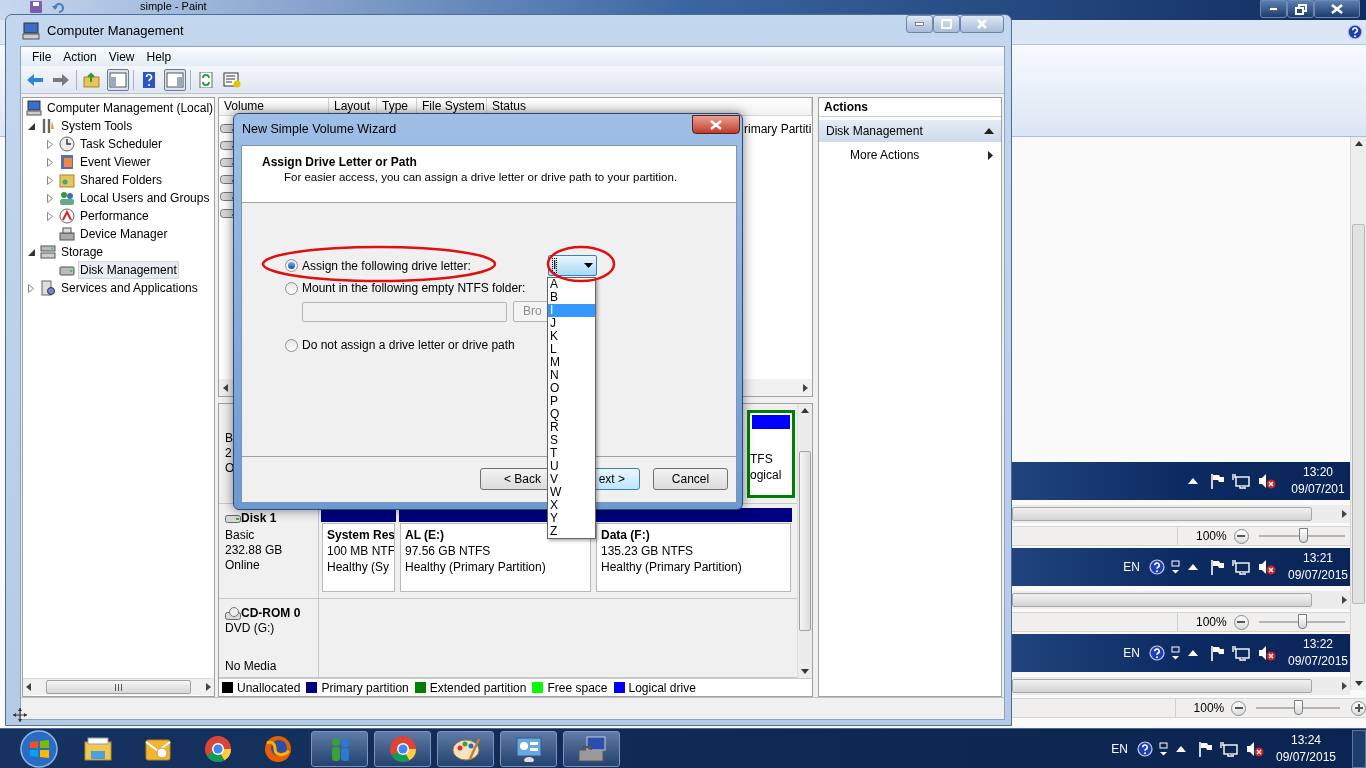 Image resolution: width=1366 pixels, height=768 pixels. What do you see at coordinates (271, 613) in the screenshot?
I see `disk-name: CD-ROM 0` at bounding box center [271, 613].